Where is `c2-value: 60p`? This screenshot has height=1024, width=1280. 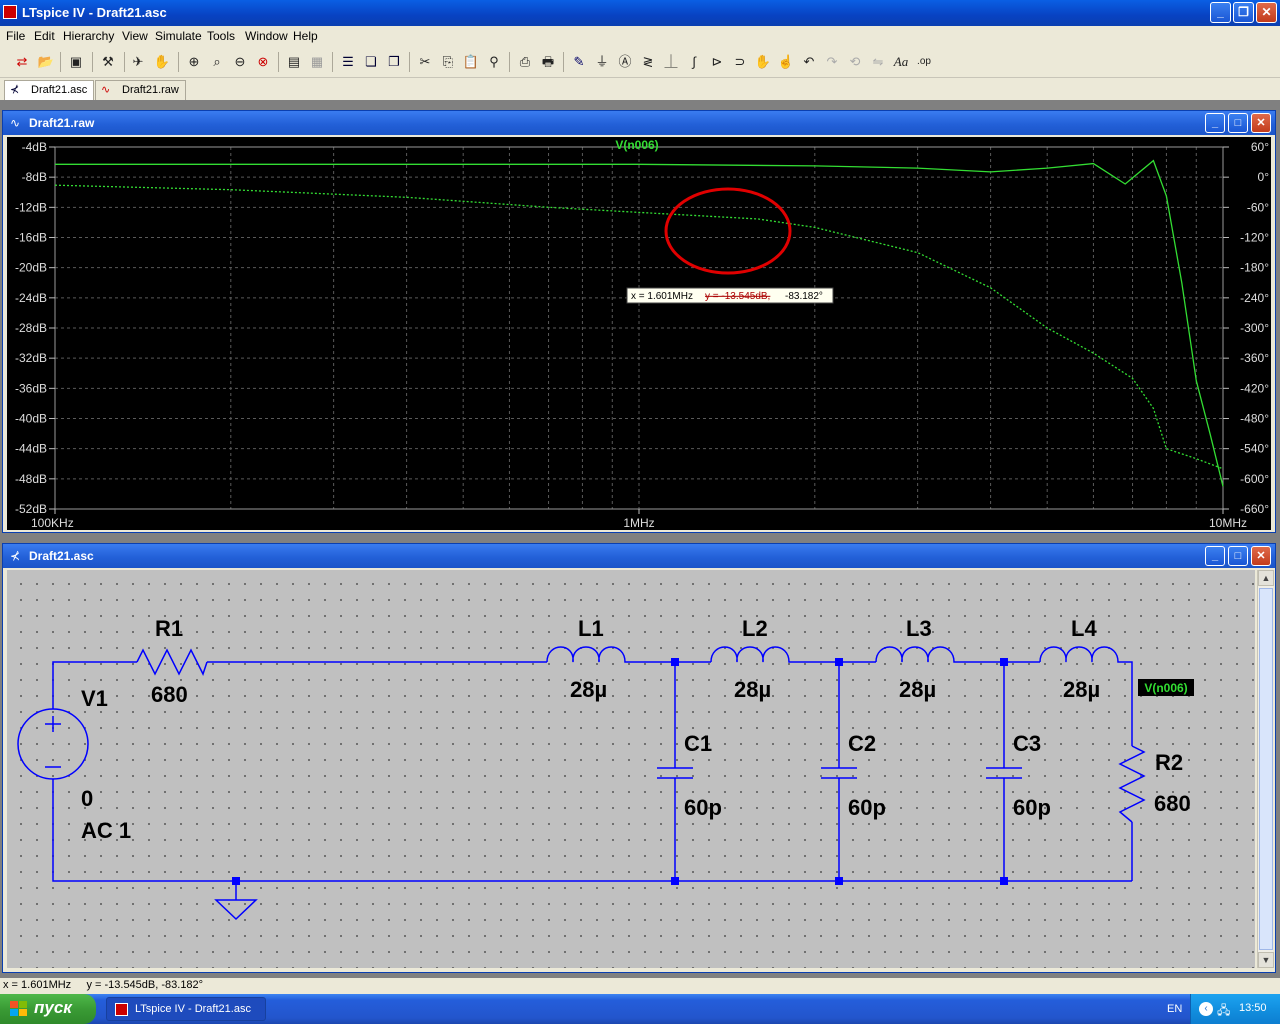 c2-value: 60p is located at coordinates (867, 807).